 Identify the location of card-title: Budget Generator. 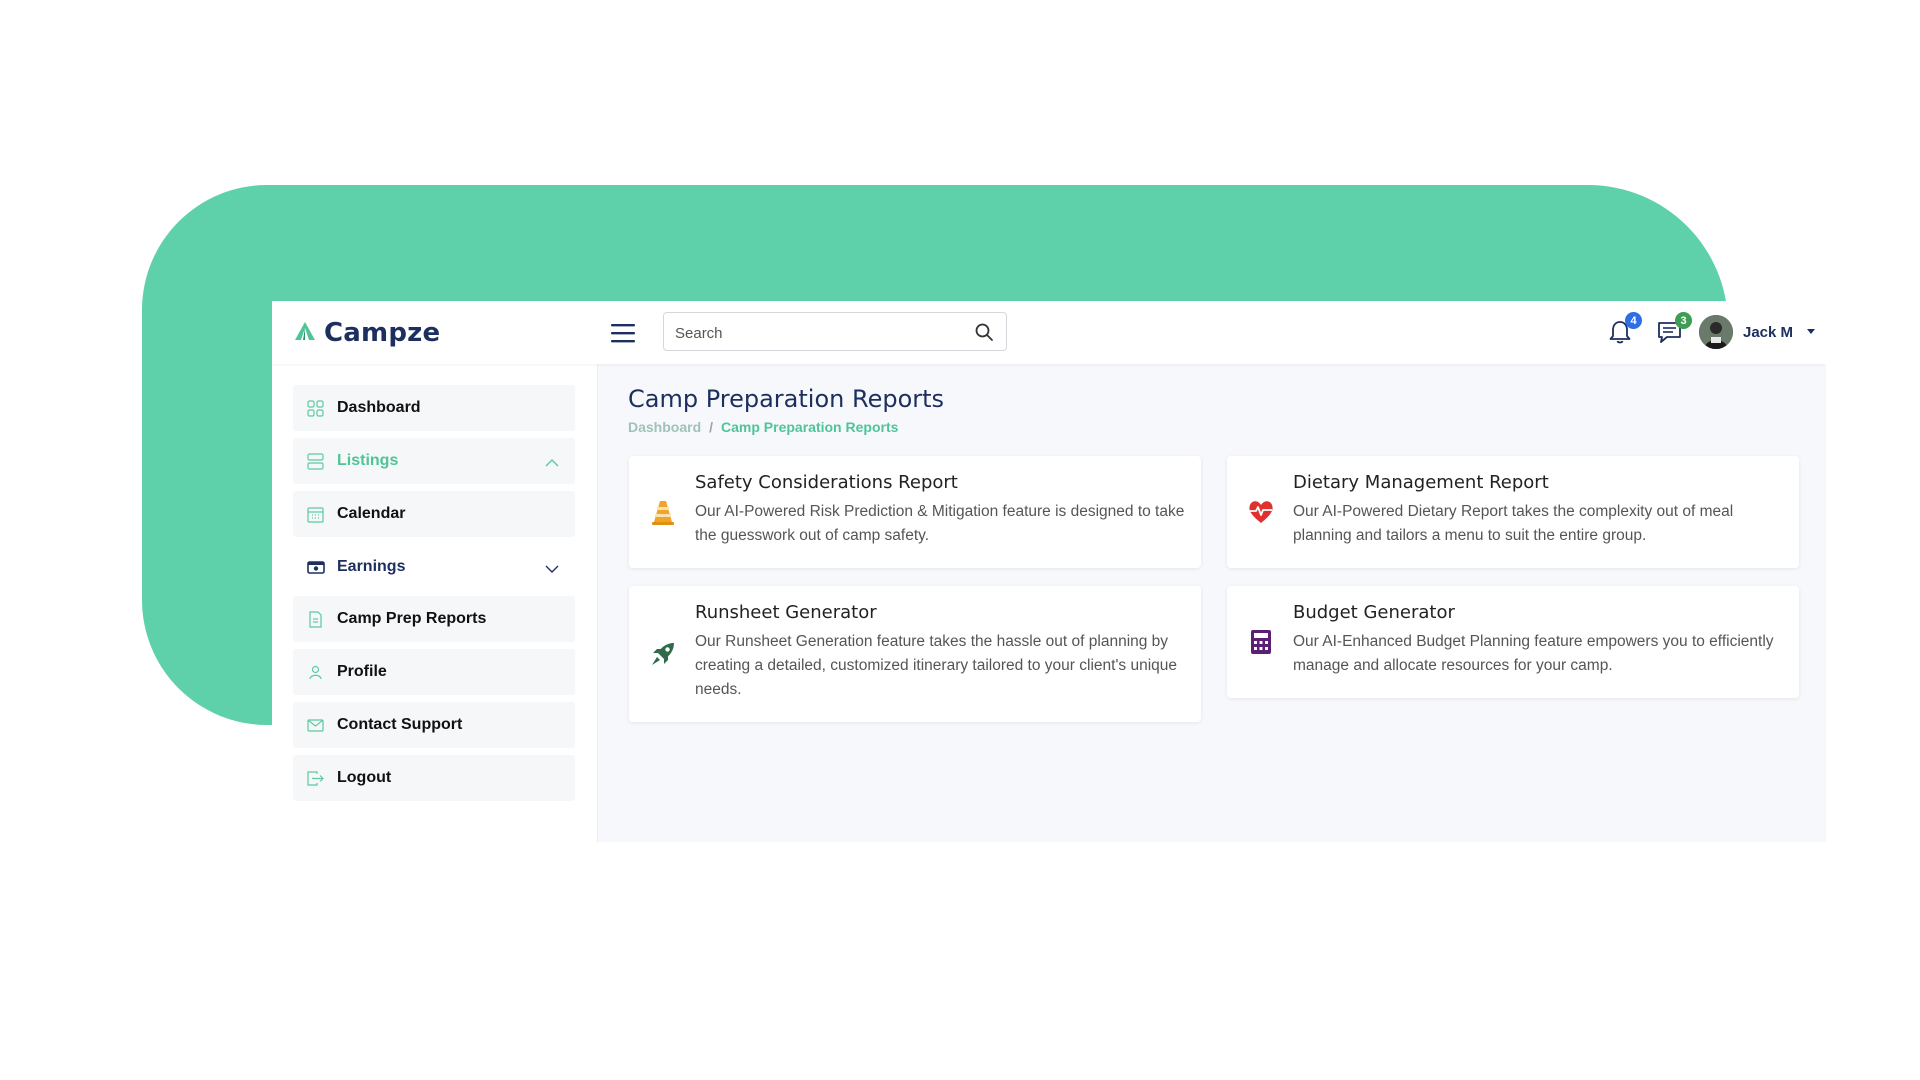
(1374, 612).